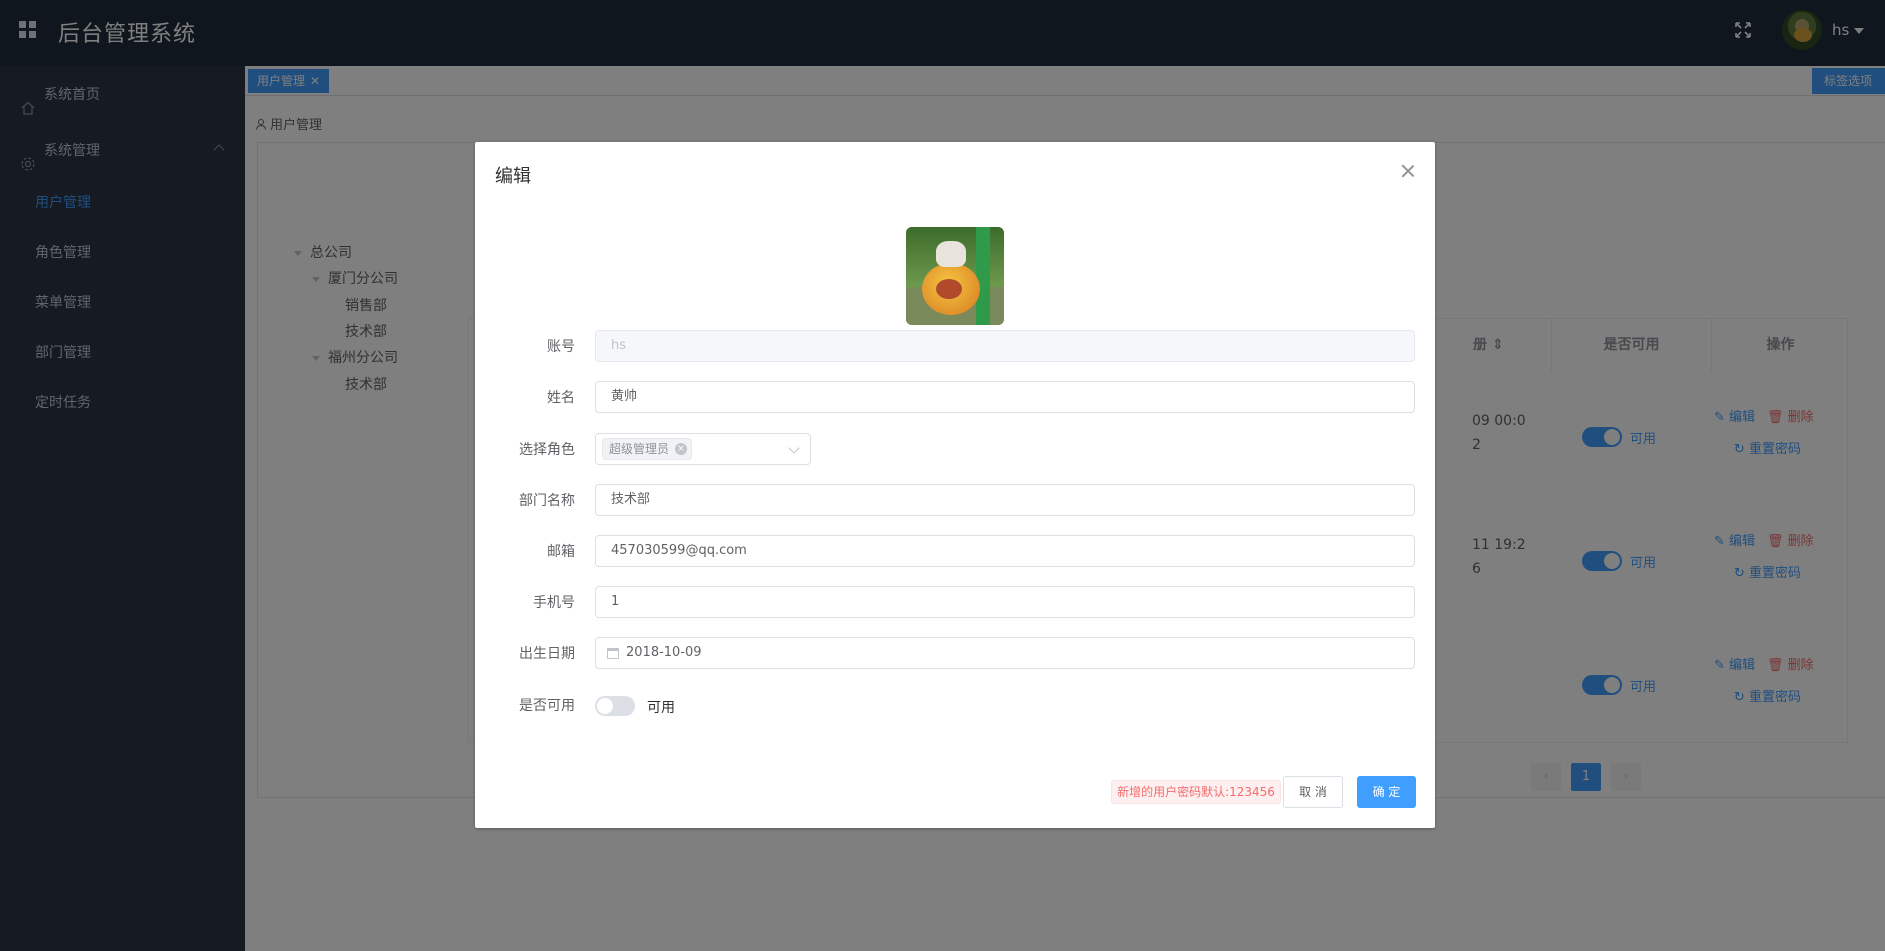  What do you see at coordinates (1386, 792) in the screenshot?
I see `confirm-button: 确 定` at bounding box center [1386, 792].